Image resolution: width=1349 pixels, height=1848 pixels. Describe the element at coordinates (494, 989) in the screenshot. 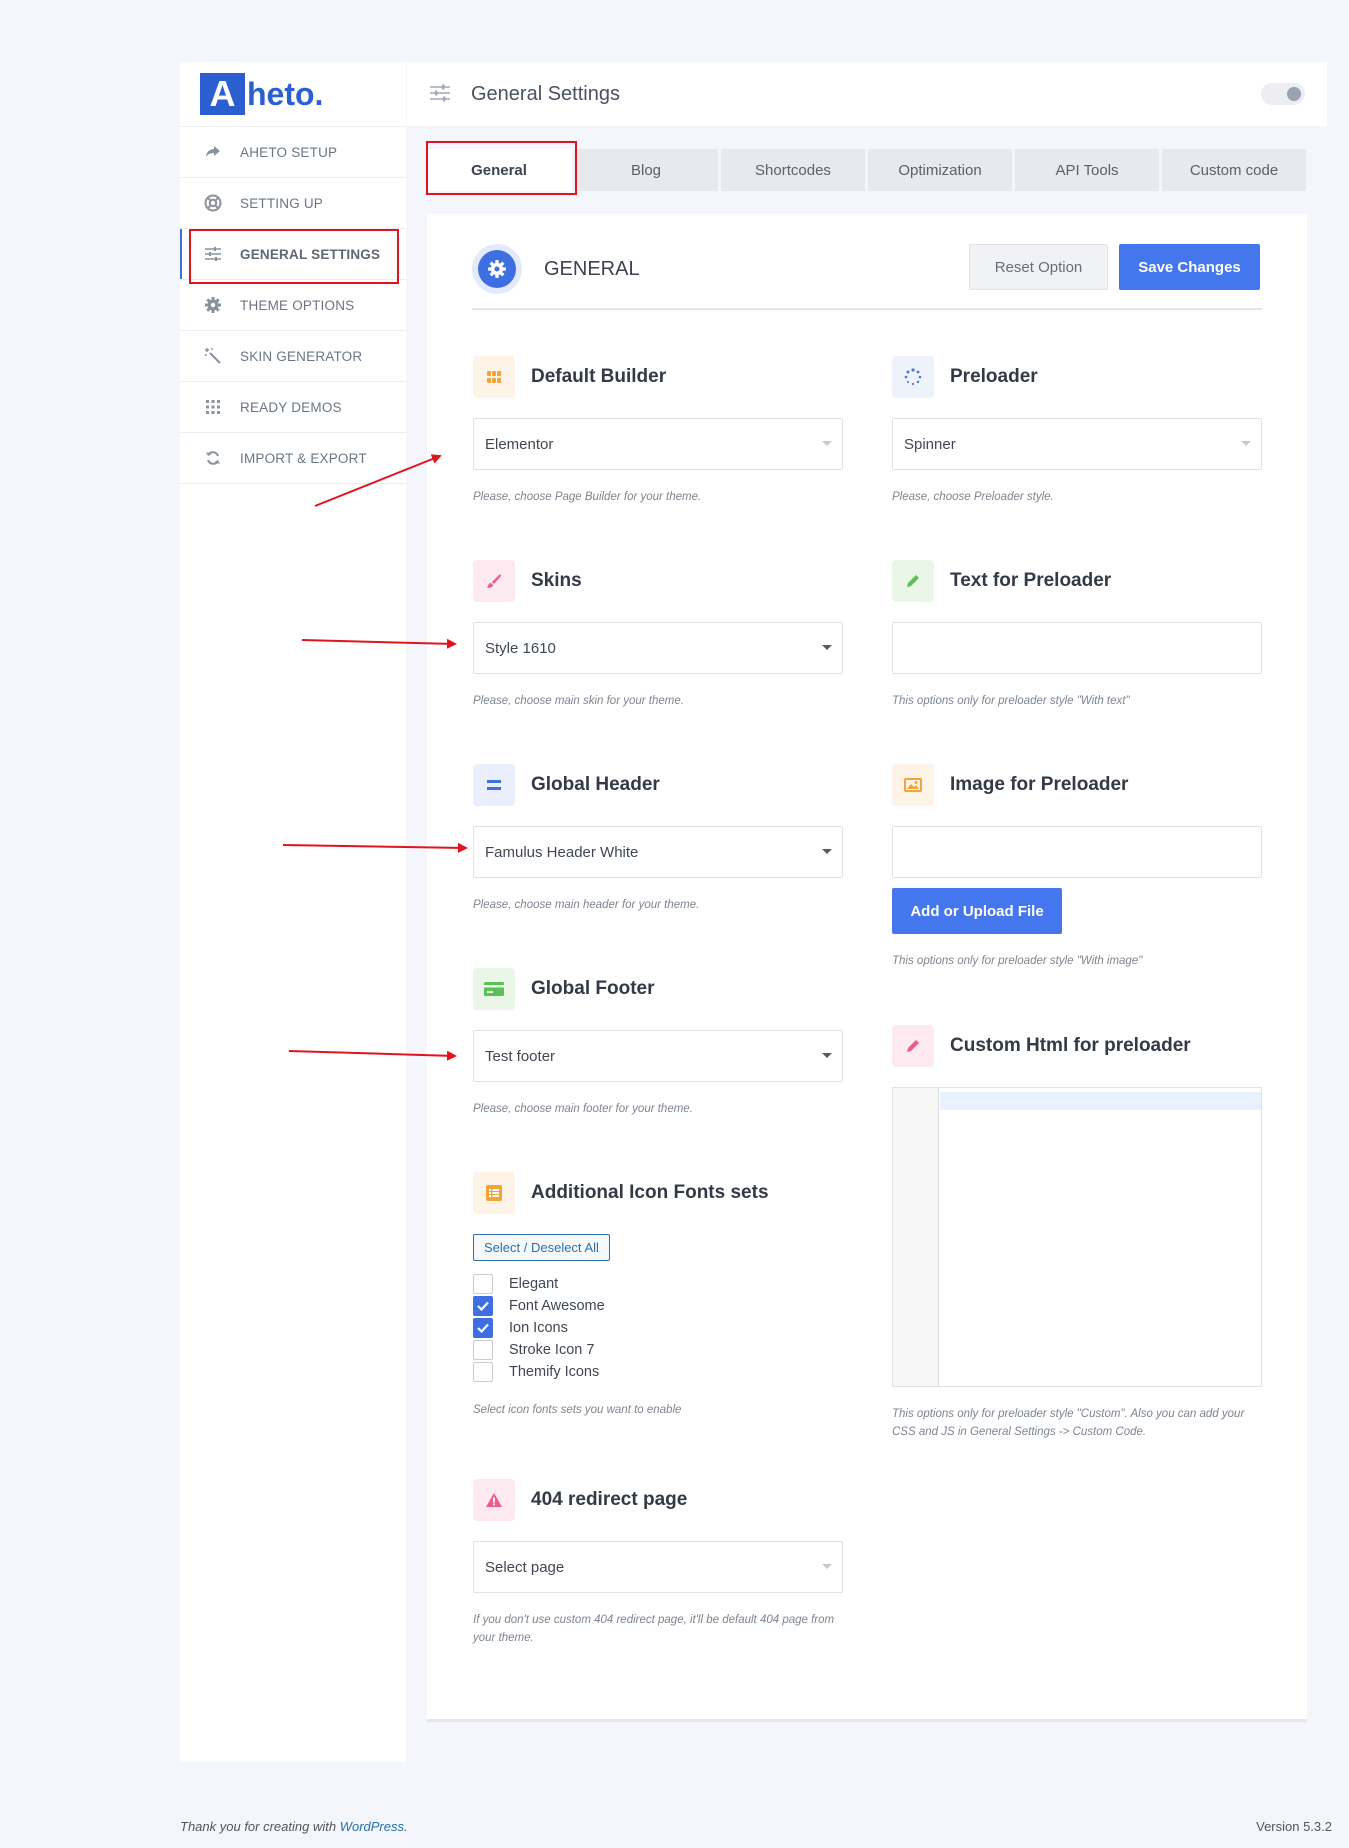

I see `card-icon` at that location.